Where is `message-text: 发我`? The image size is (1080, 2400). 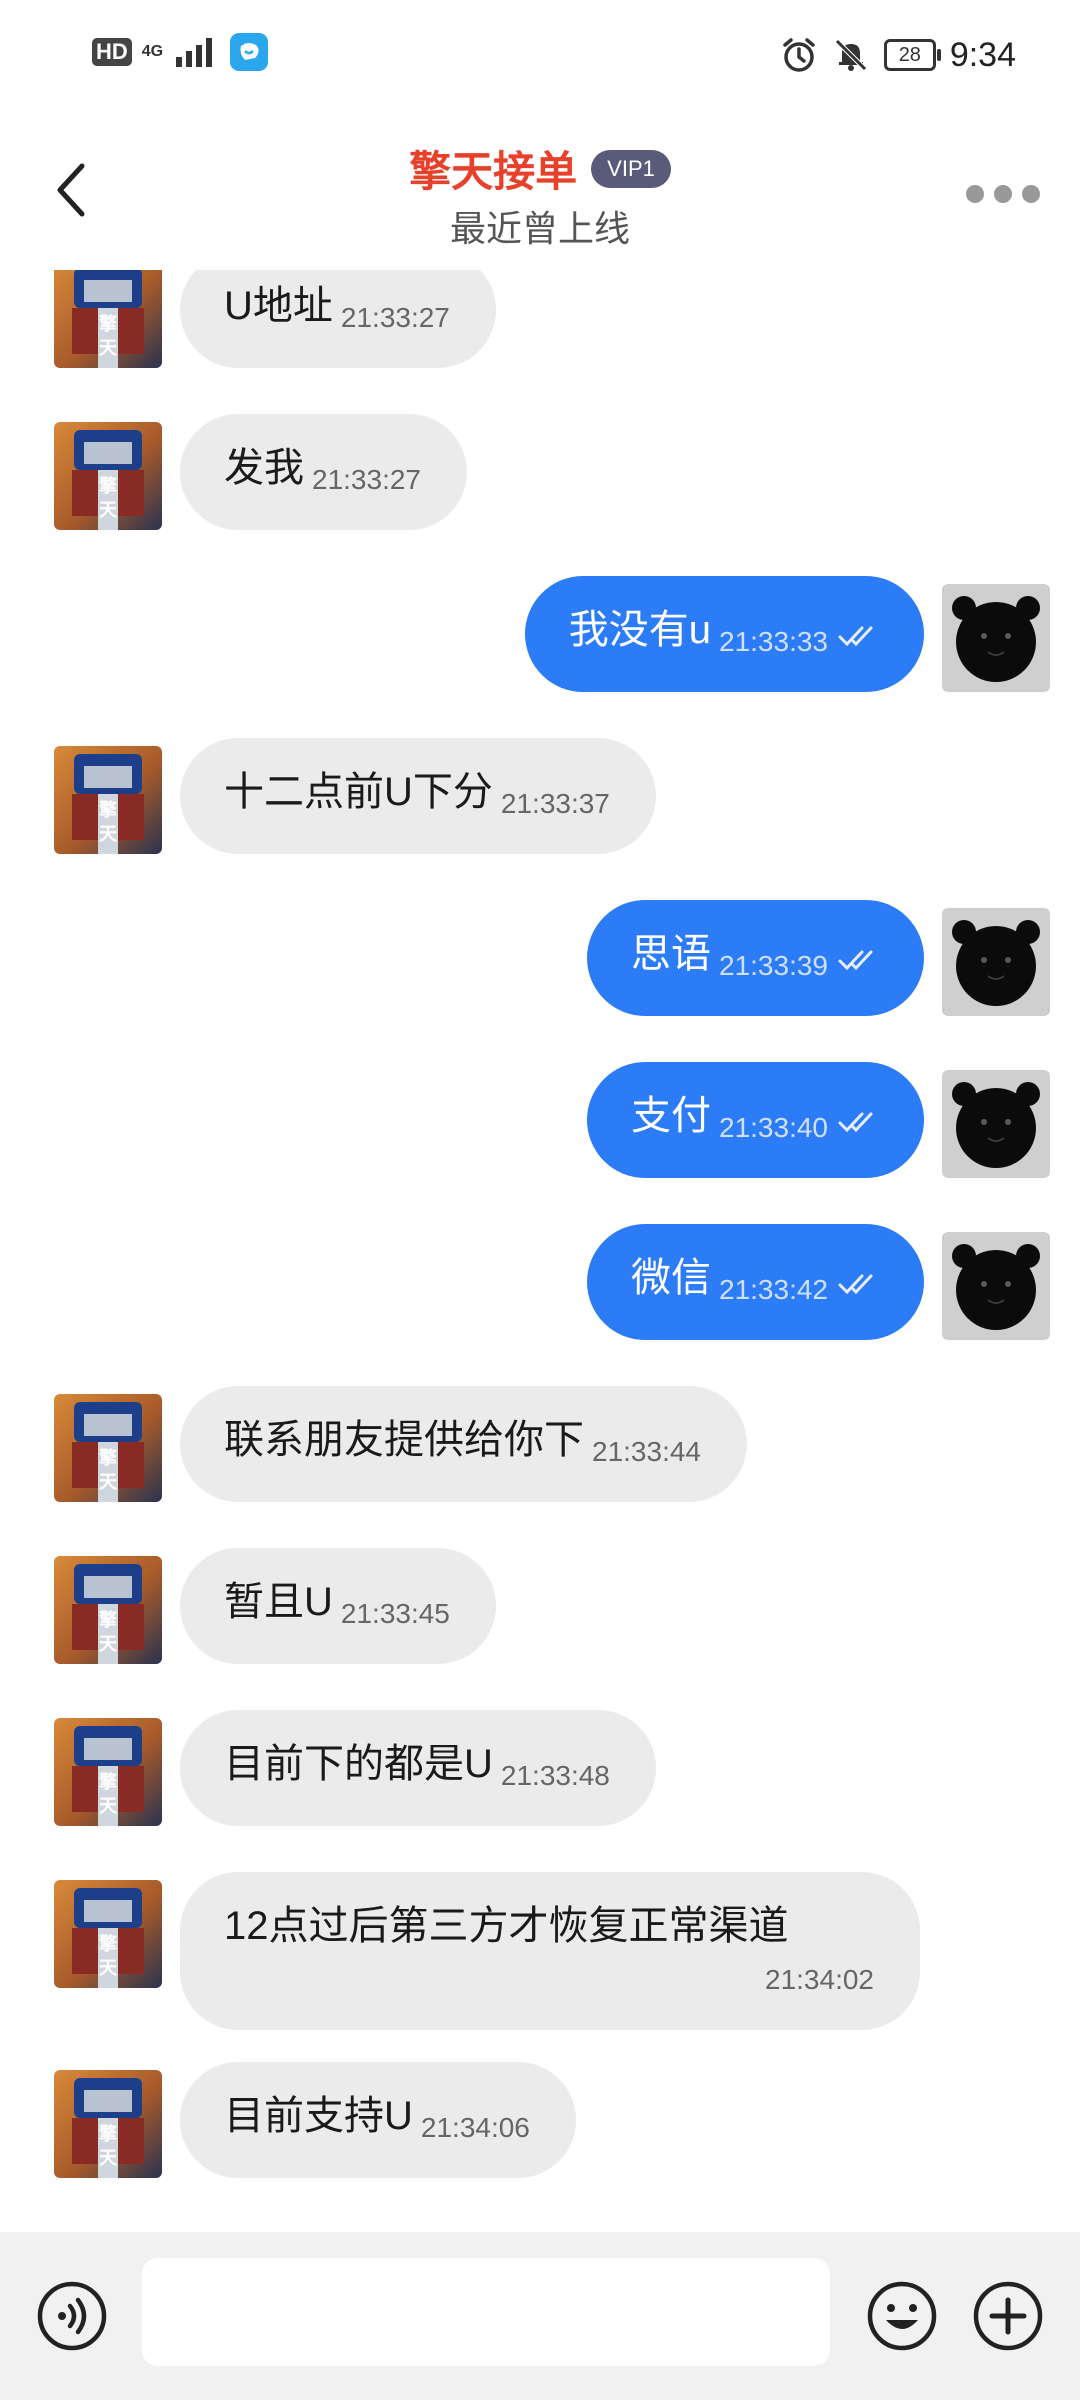 message-text: 发我 is located at coordinates (264, 468).